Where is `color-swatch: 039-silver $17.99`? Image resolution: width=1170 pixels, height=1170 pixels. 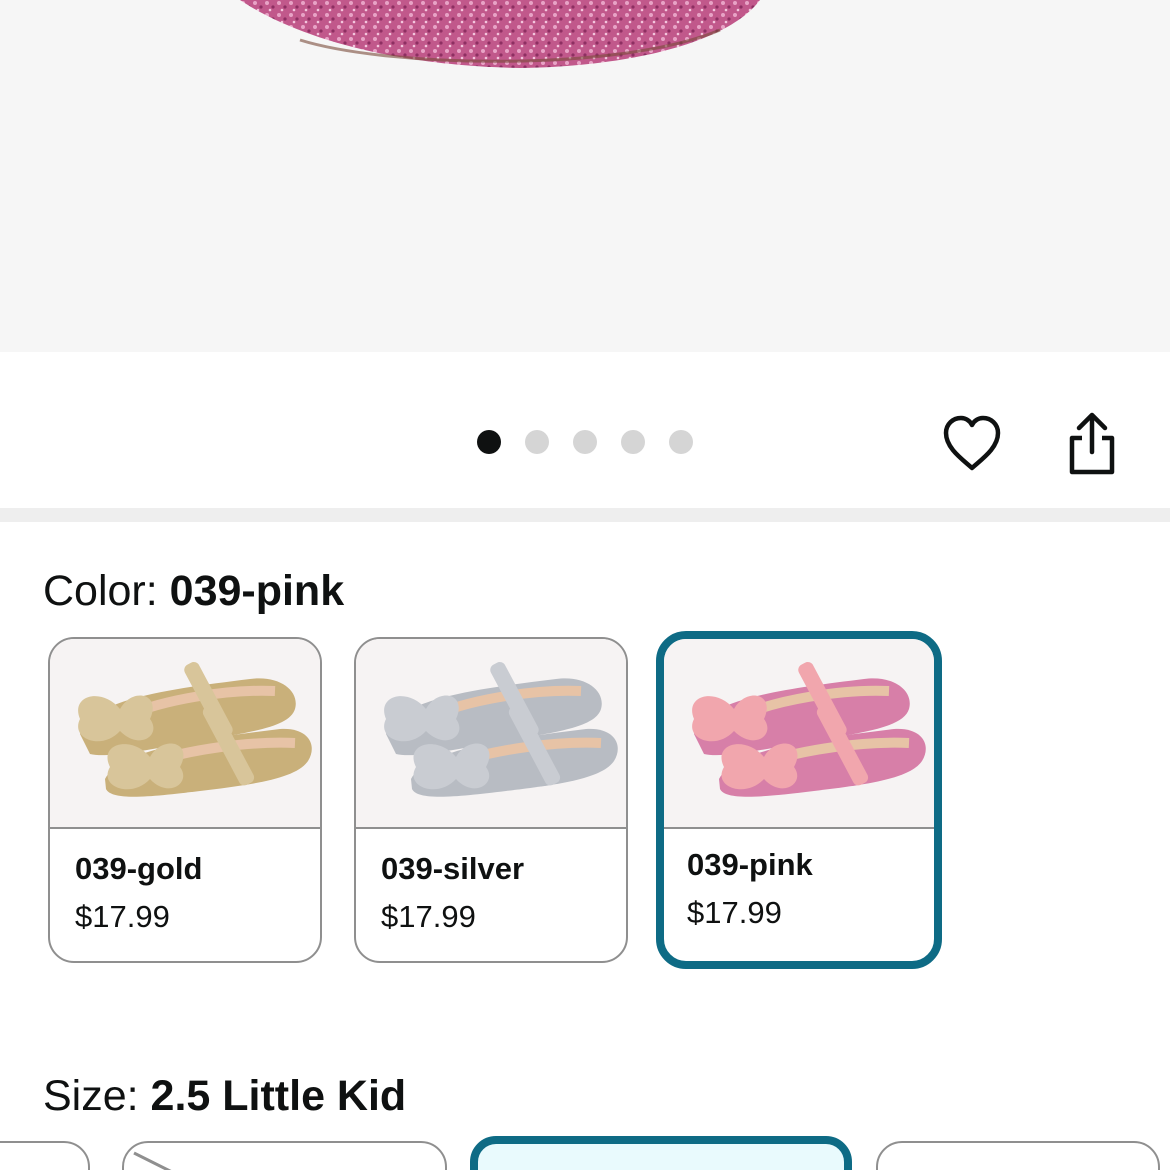 color-swatch: 039-silver $17.99 is located at coordinates (491, 800).